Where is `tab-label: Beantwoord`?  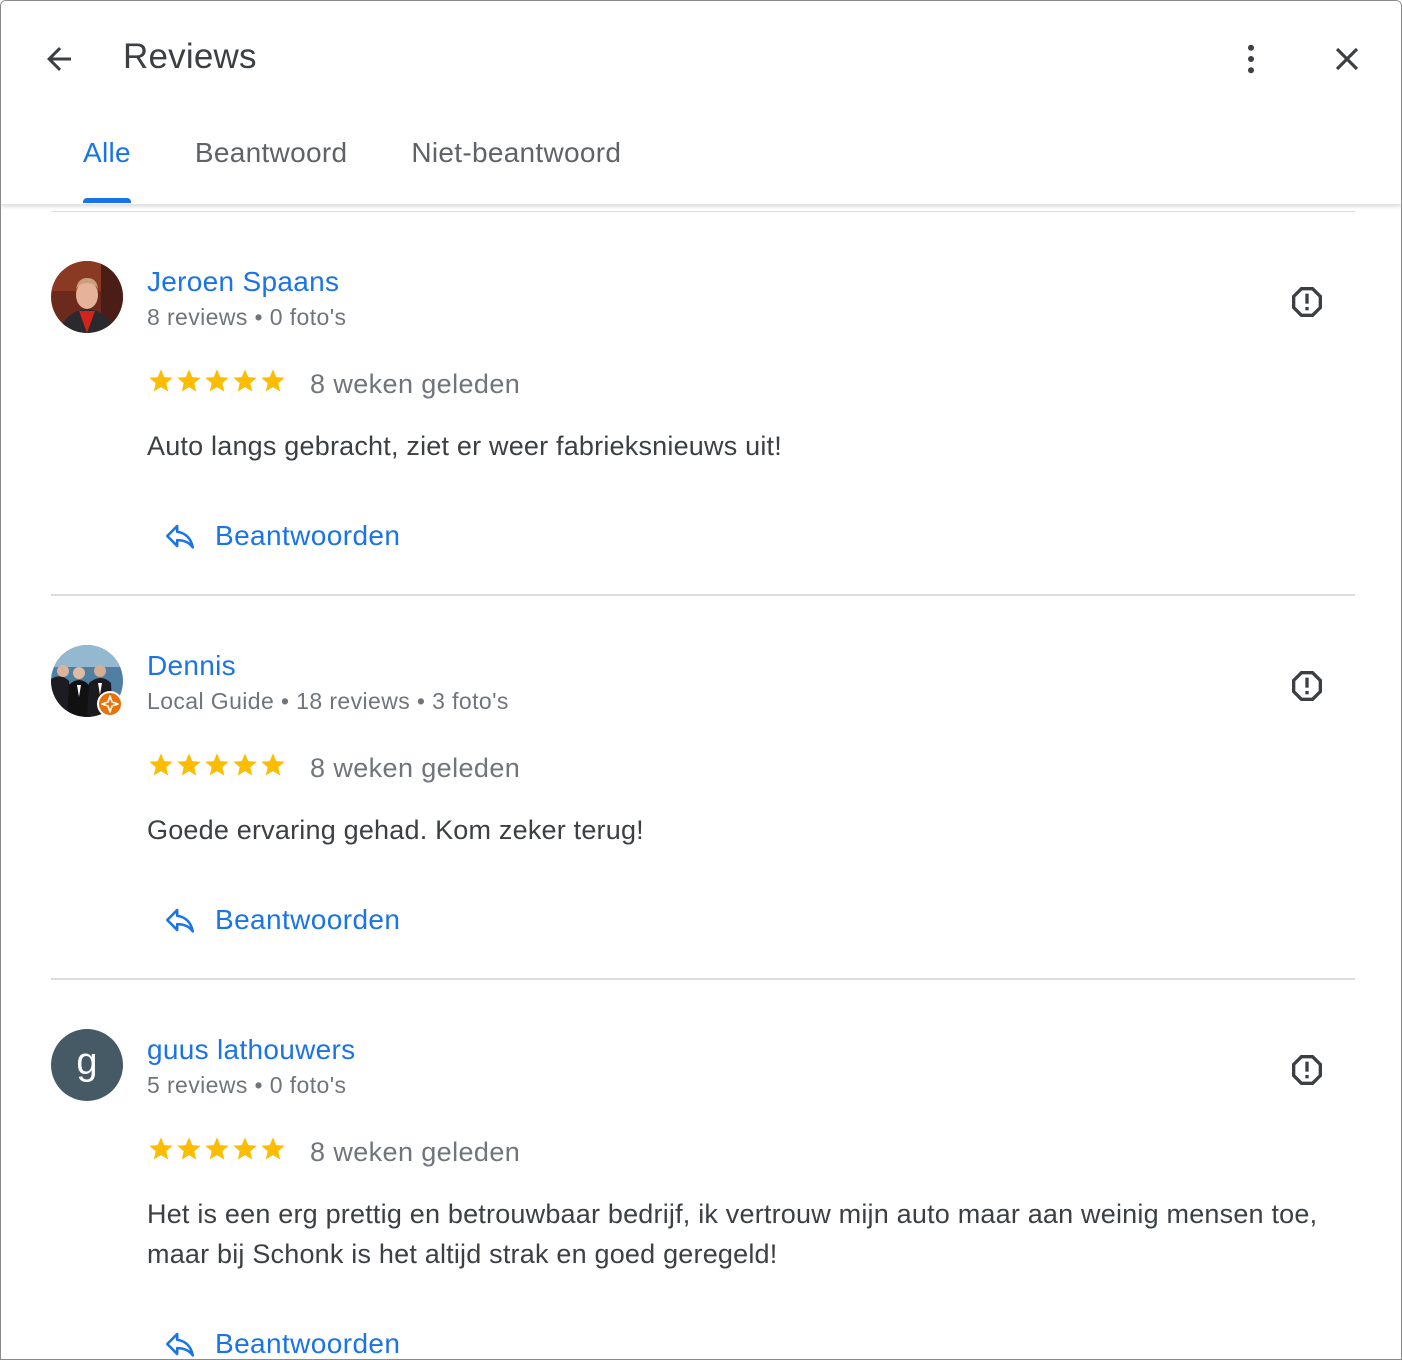
tab-label: Beantwoord is located at coordinates (271, 152).